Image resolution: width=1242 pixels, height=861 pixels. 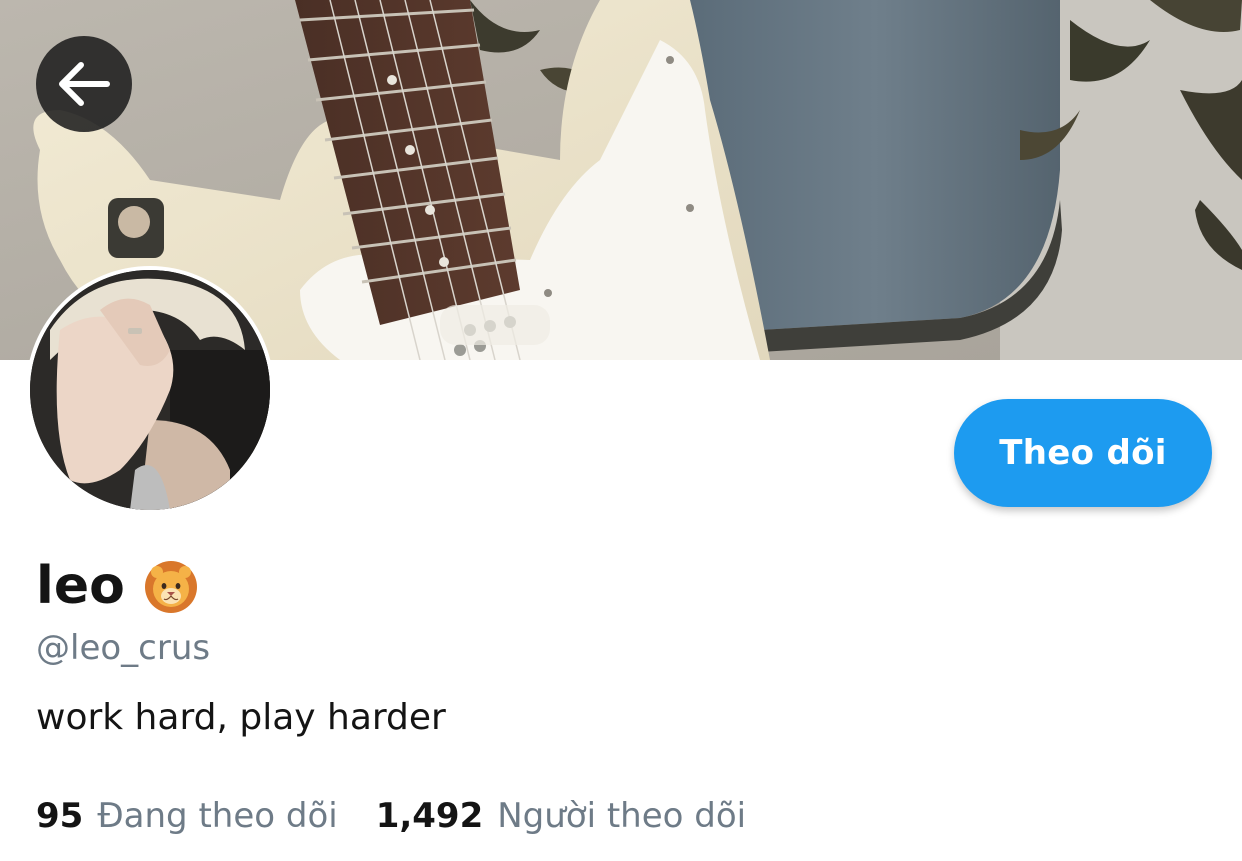 What do you see at coordinates (622, 816) in the screenshot?
I see `followers-label: Người theo dõi` at bounding box center [622, 816].